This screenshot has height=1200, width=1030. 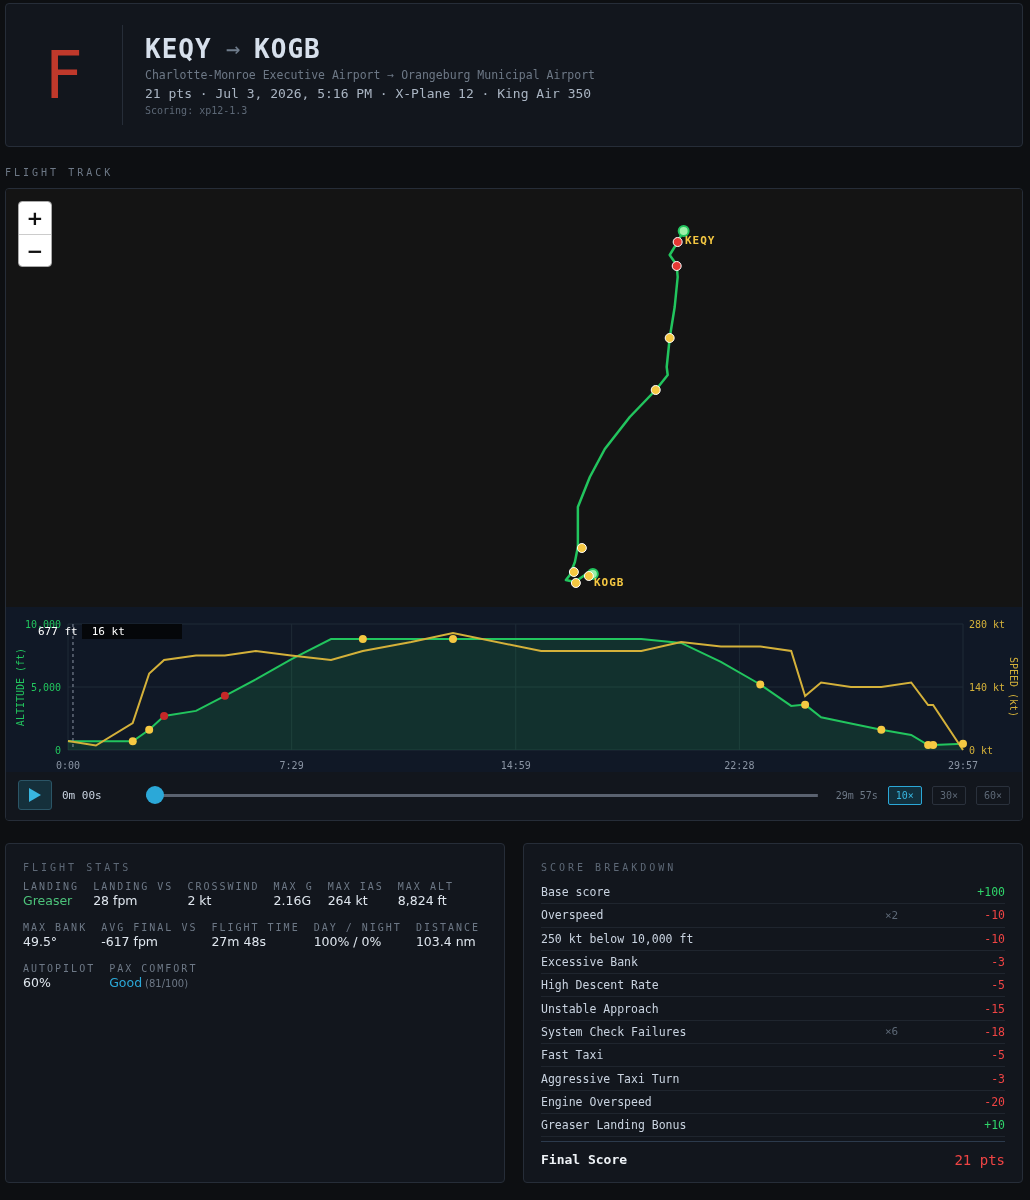 I want to click on score-item-points: -20, so click(x=994, y=1101).